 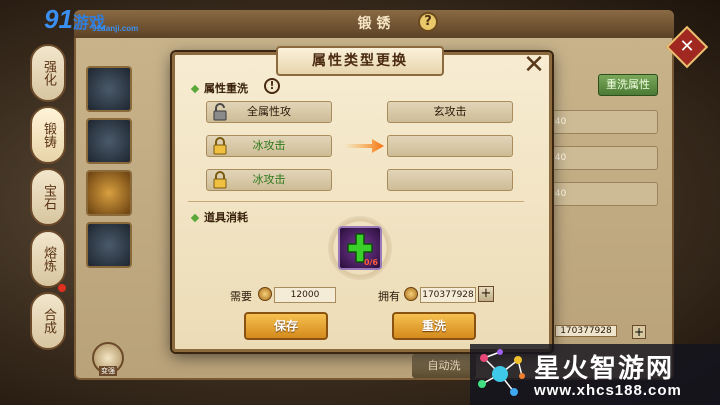 I want to click on bottom-shortcut-label: 变强, so click(x=108, y=371).